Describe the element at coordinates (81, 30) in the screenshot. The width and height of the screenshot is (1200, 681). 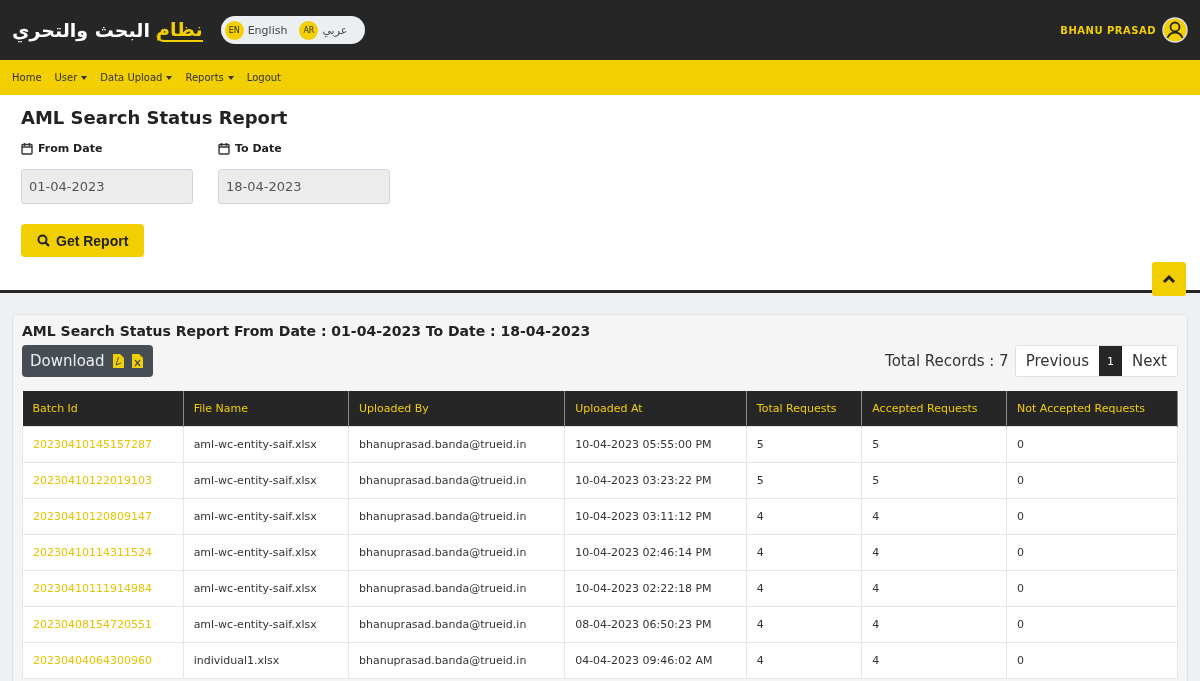
I see `logo-text: البحث والتحري` at that location.